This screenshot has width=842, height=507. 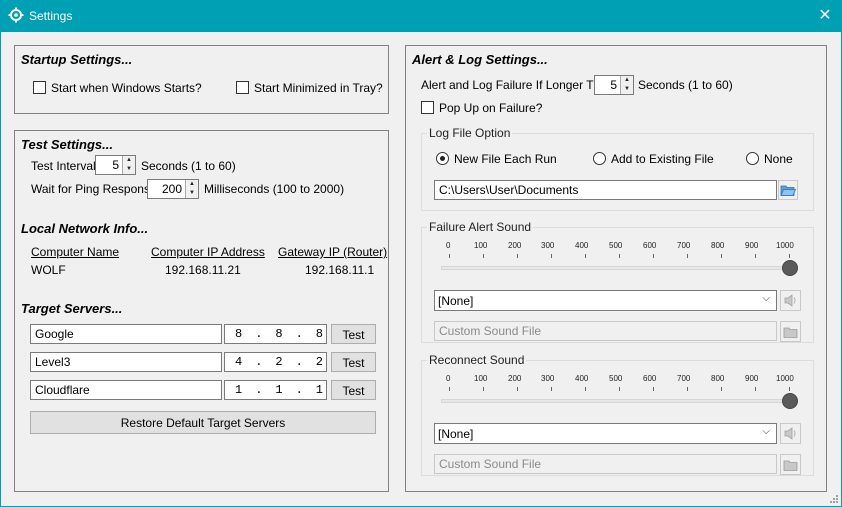 What do you see at coordinates (752, 245) in the screenshot?
I see `tick-label: 900` at bounding box center [752, 245].